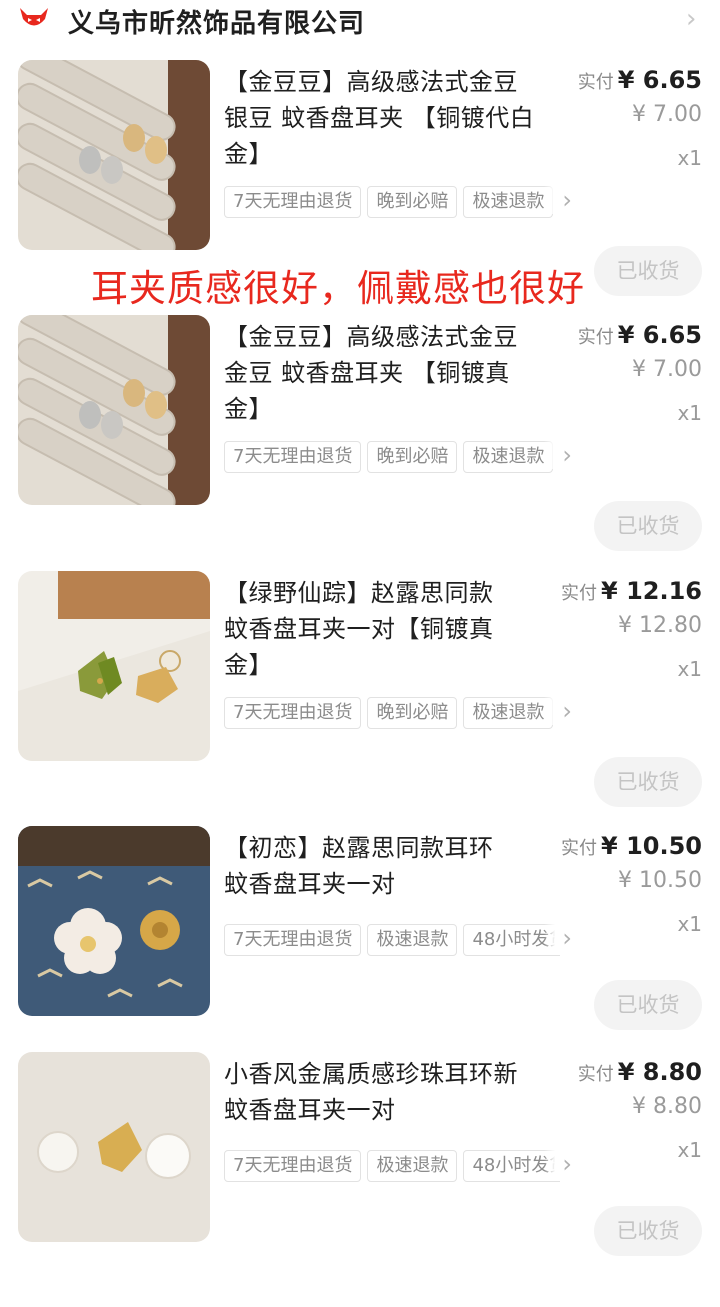 The height and width of the screenshot is (1307, 720). I want to click on original-price: ¥ 10.50, so click(660, 880).